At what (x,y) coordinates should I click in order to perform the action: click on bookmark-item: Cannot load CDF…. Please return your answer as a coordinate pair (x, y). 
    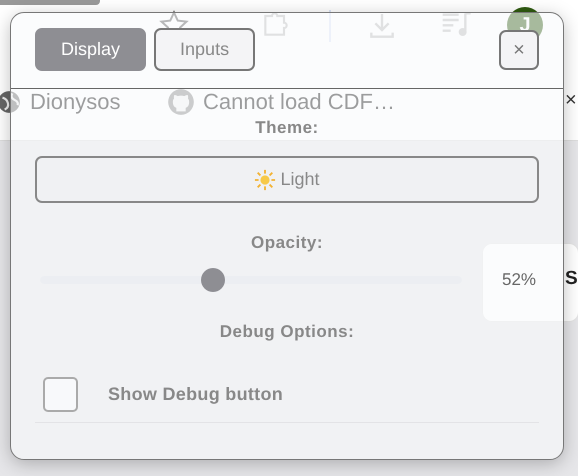
    Looking at the image, I should click on (281, 102).